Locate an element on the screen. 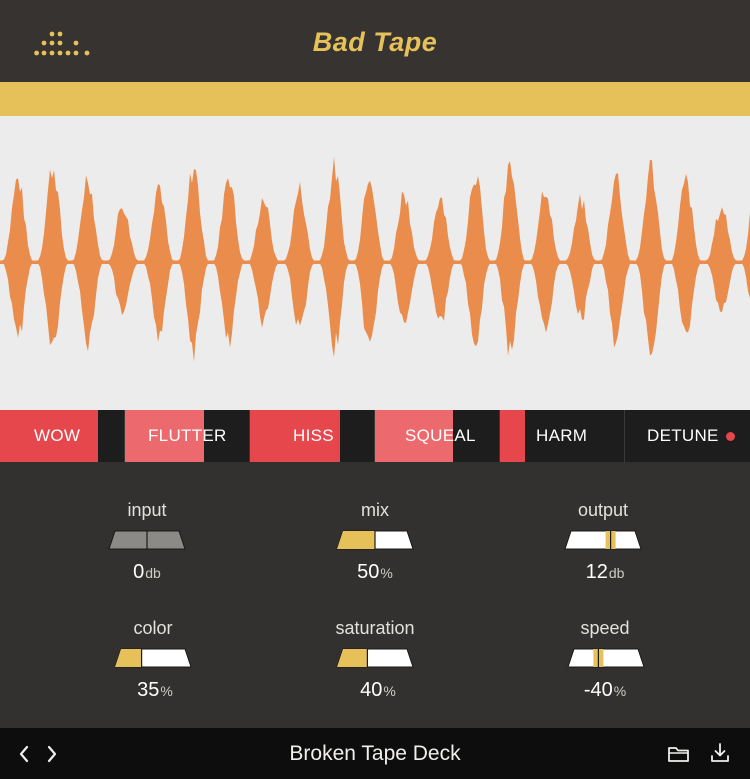  preset-name: Broken Tape Deck is located at coordinates (375, 754).